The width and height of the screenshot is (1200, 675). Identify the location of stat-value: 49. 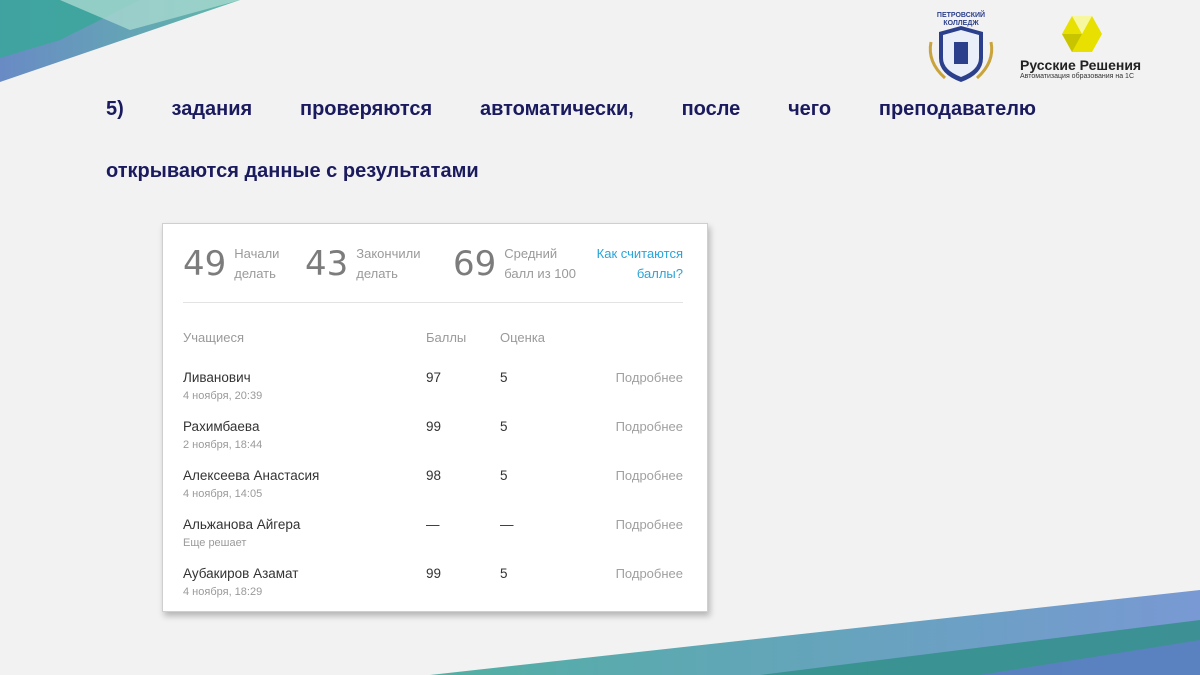
(205, 264).